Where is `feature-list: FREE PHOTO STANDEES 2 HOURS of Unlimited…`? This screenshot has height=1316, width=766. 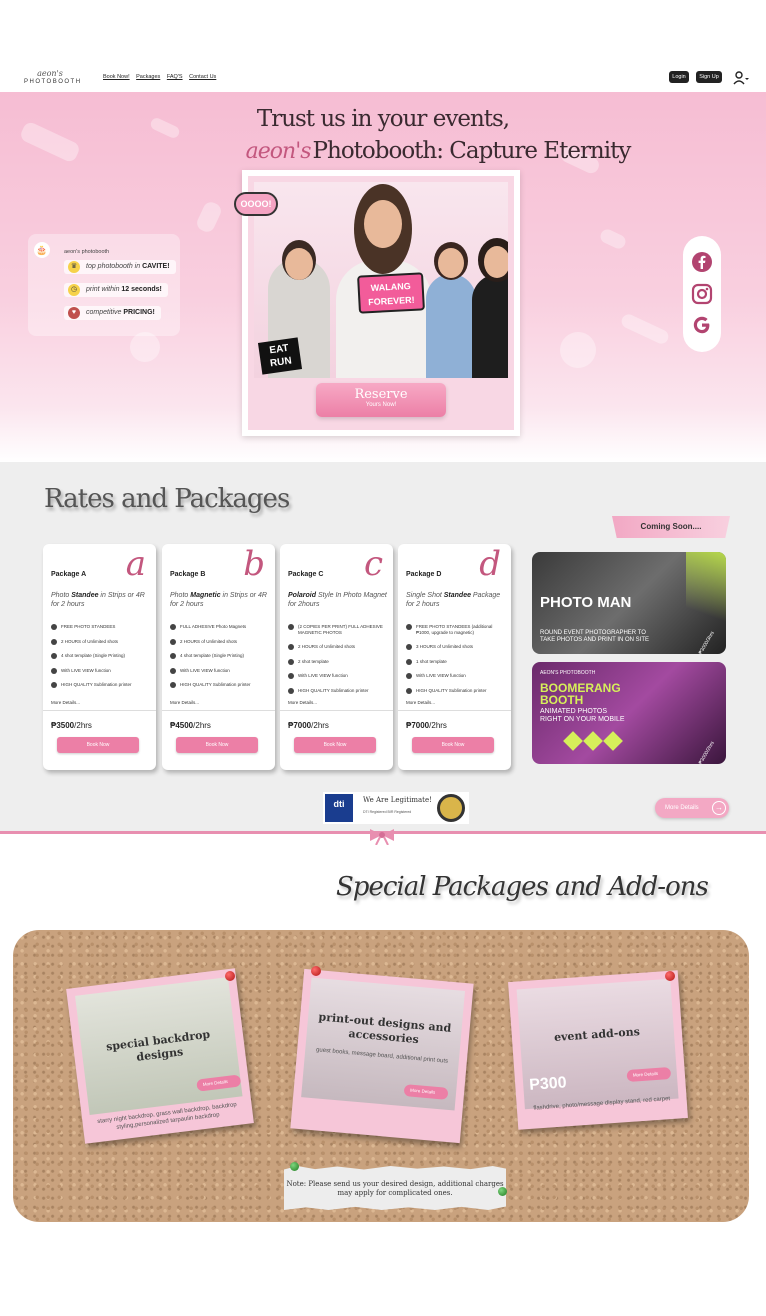 feature-list: FREE PHOTO STANDEES 2 HOURS of Unlimited… is located at coordinates (101, 660).